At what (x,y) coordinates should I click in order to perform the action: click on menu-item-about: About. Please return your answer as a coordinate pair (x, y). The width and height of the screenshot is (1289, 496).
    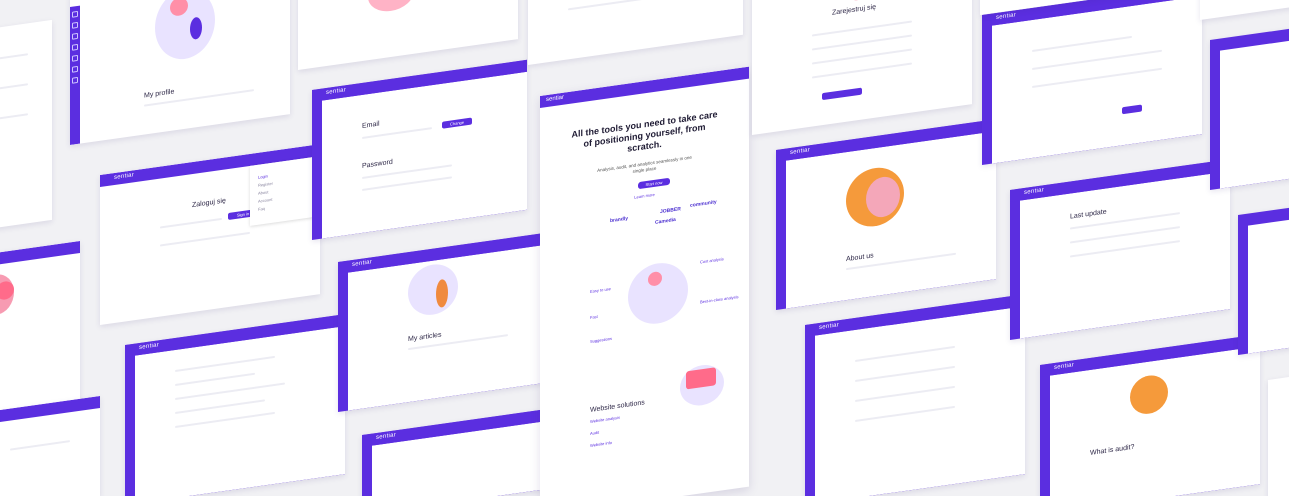
    Looking at the image, I should click on (263, 192).